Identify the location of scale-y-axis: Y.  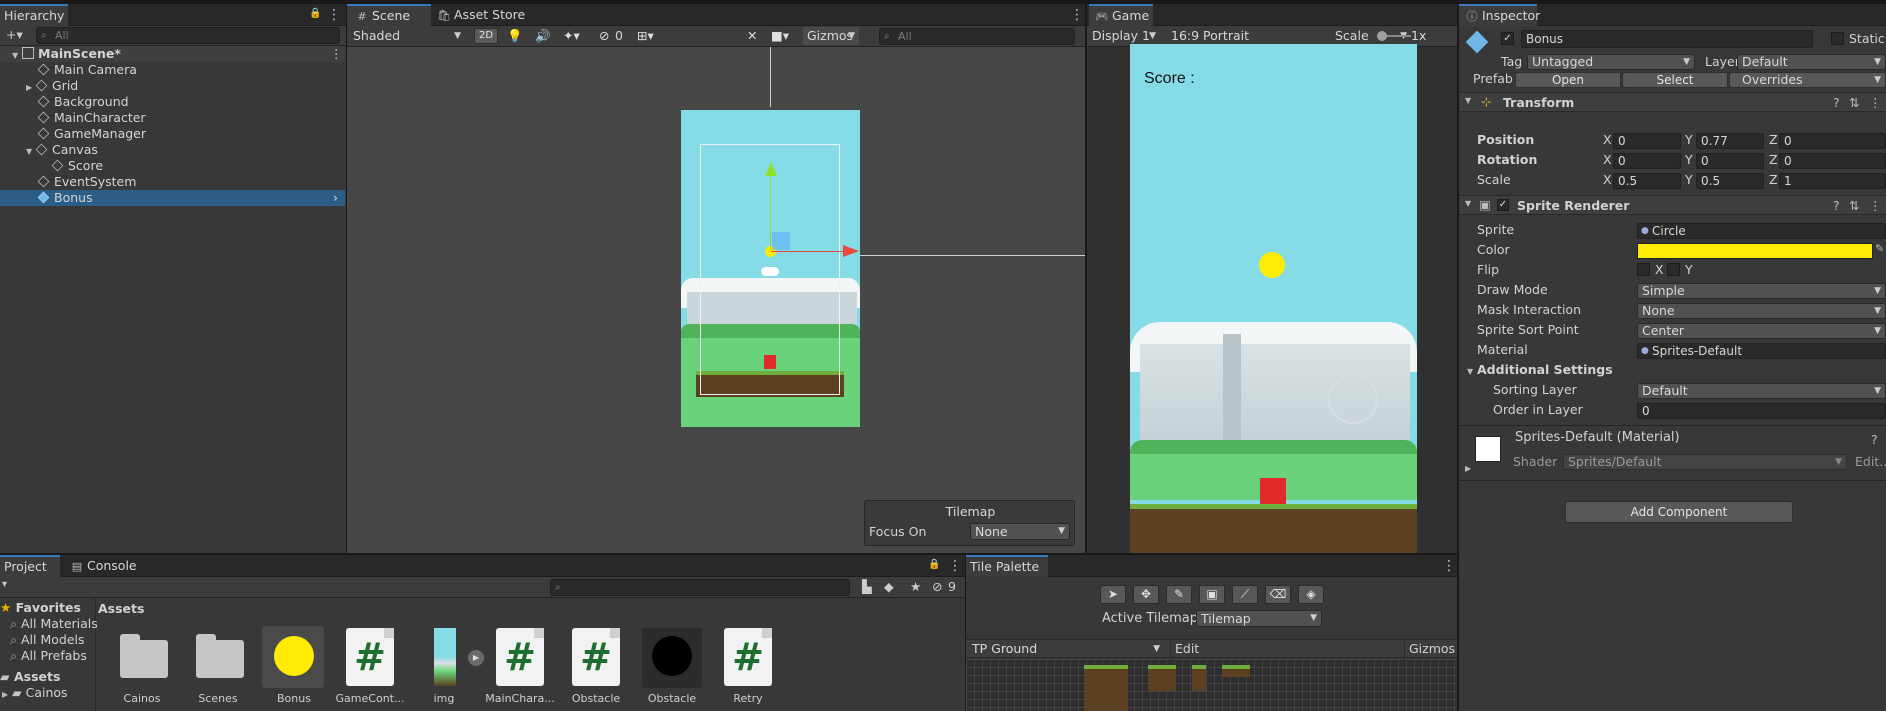
(1689, 180).